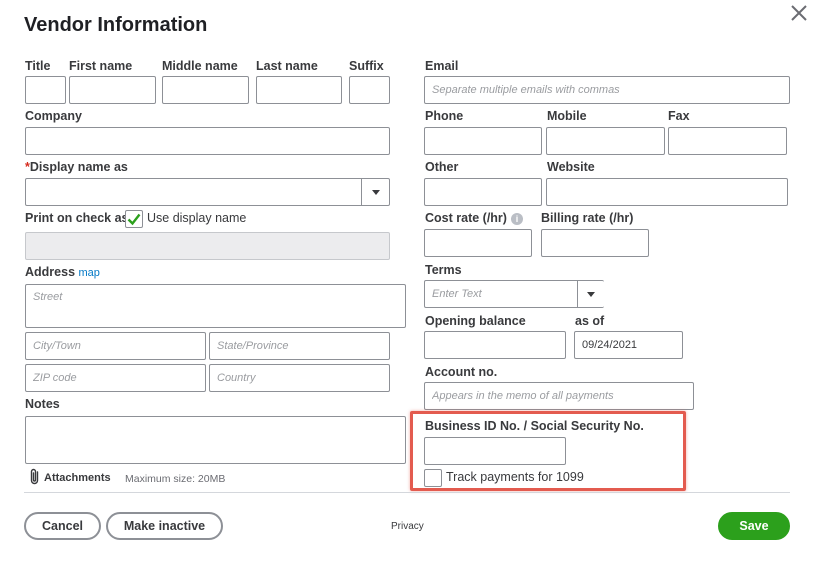  What do you see at coordinates (559, 396) in the screenshot?
I see `account-no-input` at bounding box center [559, 396].